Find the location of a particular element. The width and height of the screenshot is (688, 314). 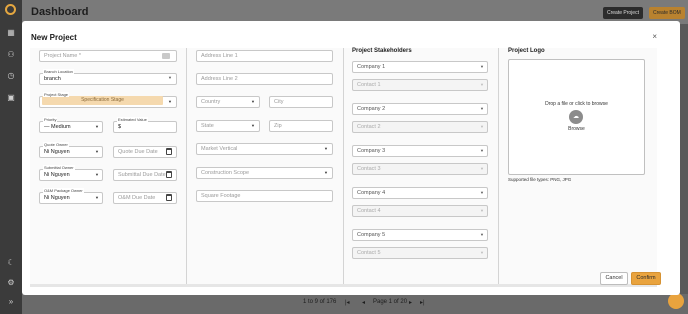

om-owner-label: O&M Package Owner is located at coordinates (63, 190).